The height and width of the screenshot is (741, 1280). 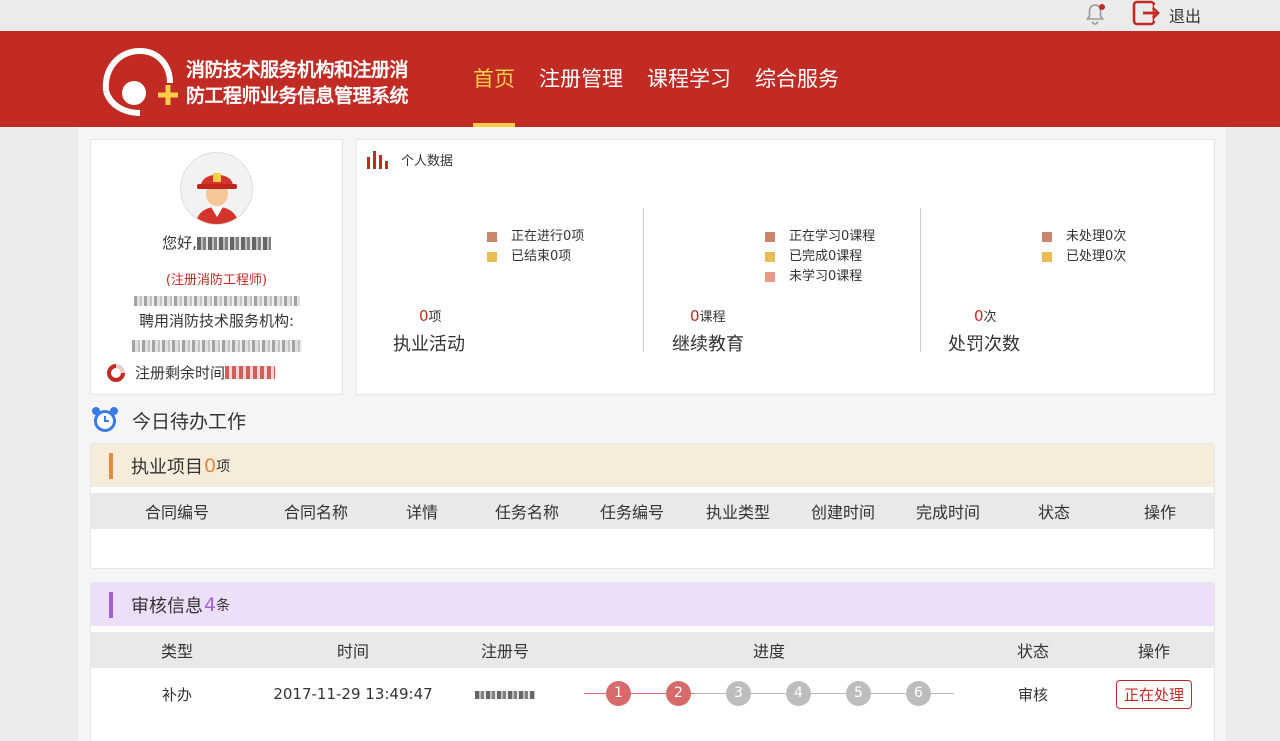 I want to click on system-title-line-1: 消防技术服务机构和注册消, so click(x=297, y=70).